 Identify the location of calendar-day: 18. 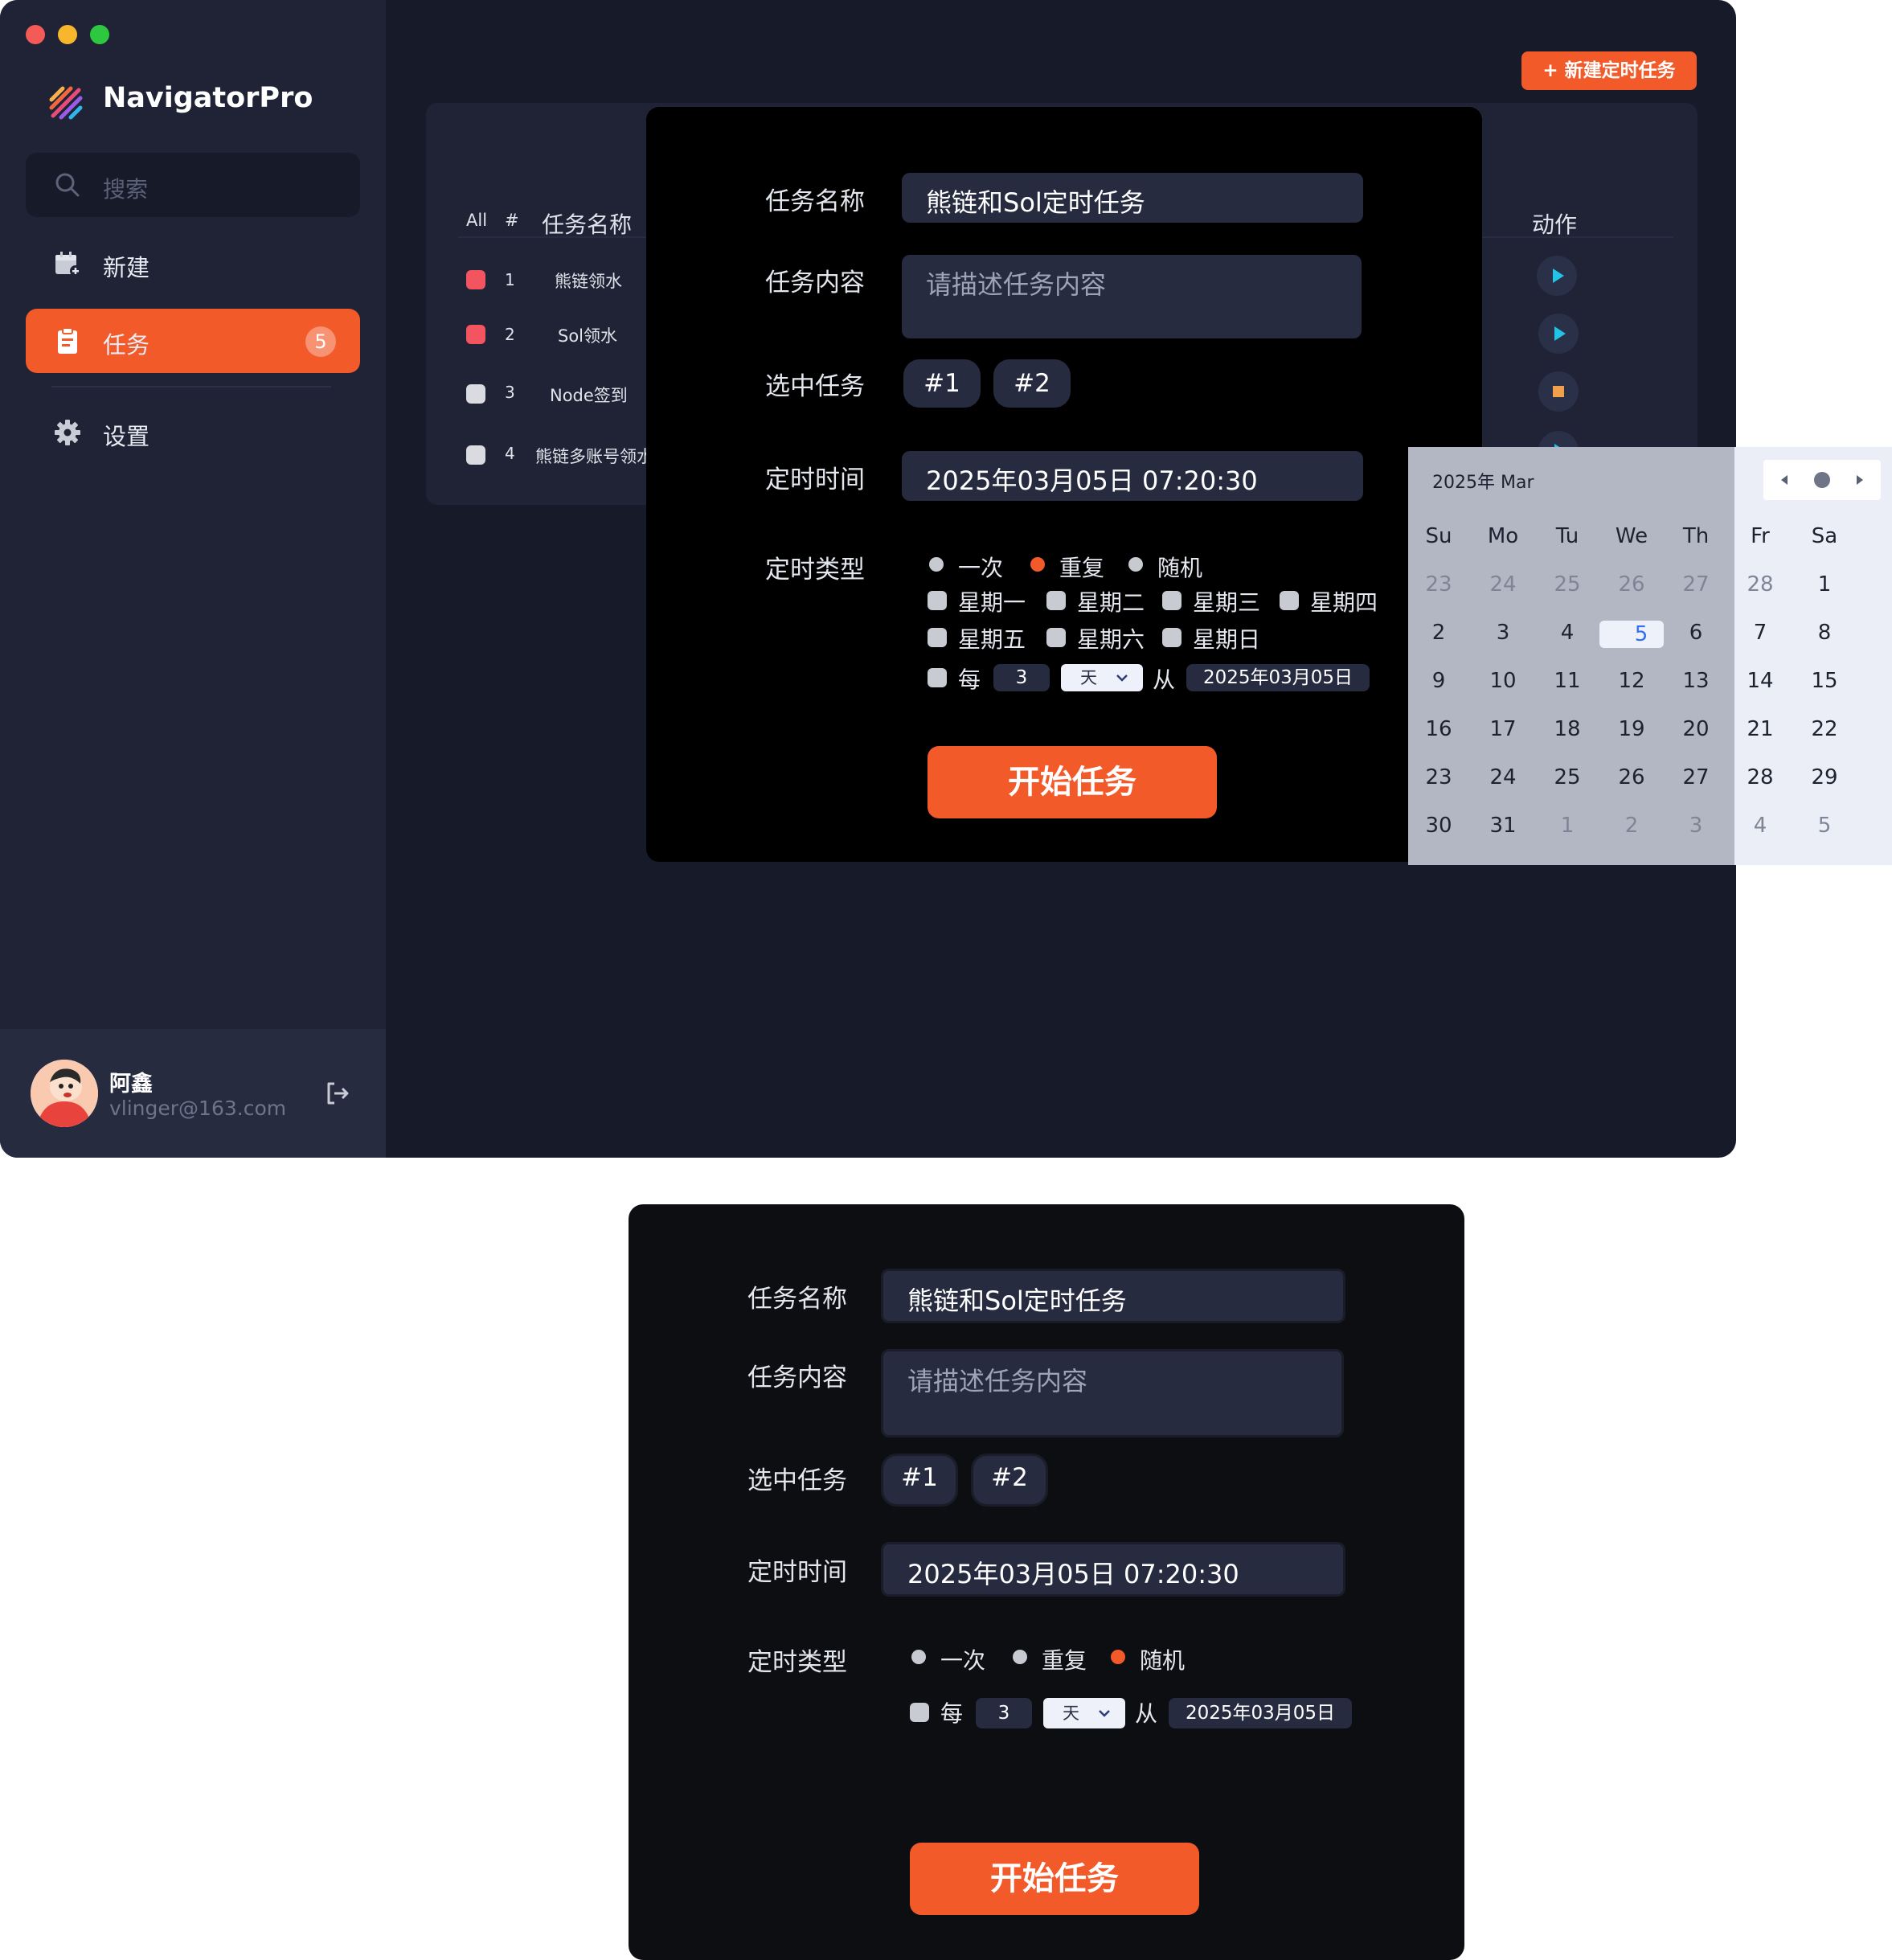
(1567, 729).